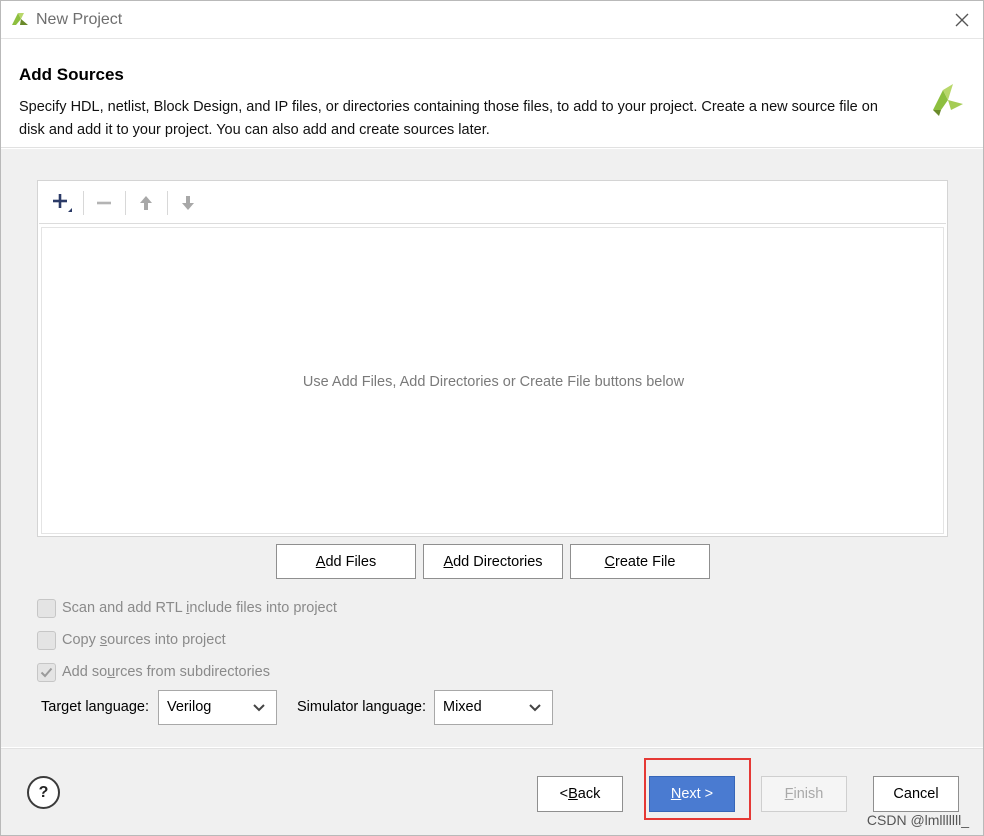  I want to click on target-language-value: Verilog, so click(189, 707).